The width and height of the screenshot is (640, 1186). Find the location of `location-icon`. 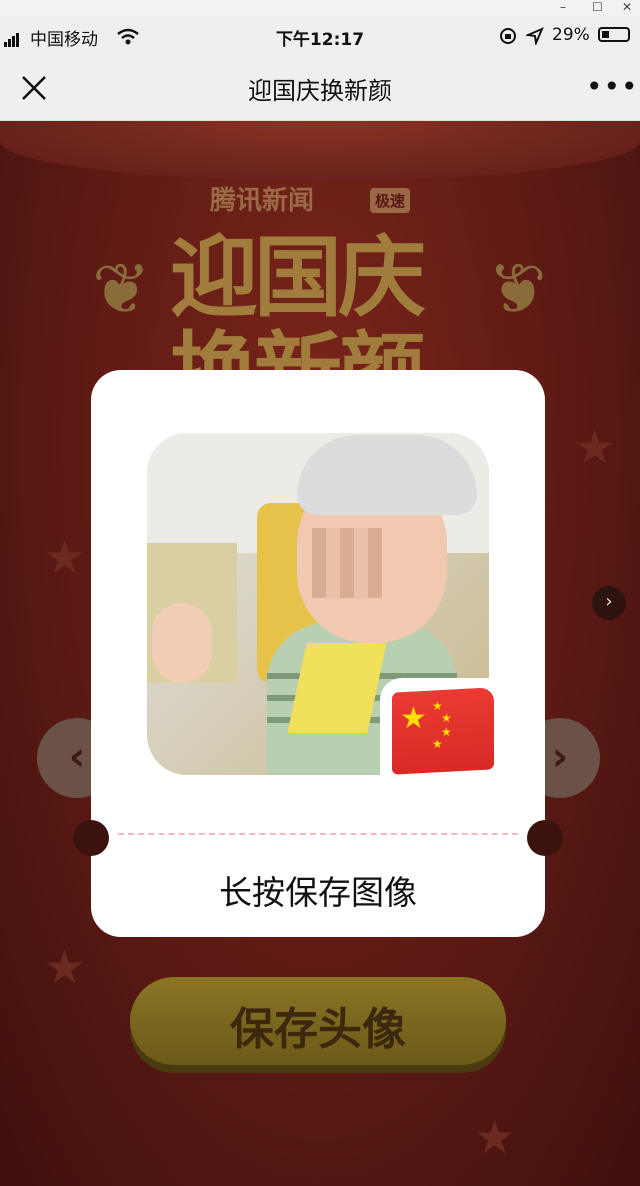

location-icon is located at coordinates (535, 36).